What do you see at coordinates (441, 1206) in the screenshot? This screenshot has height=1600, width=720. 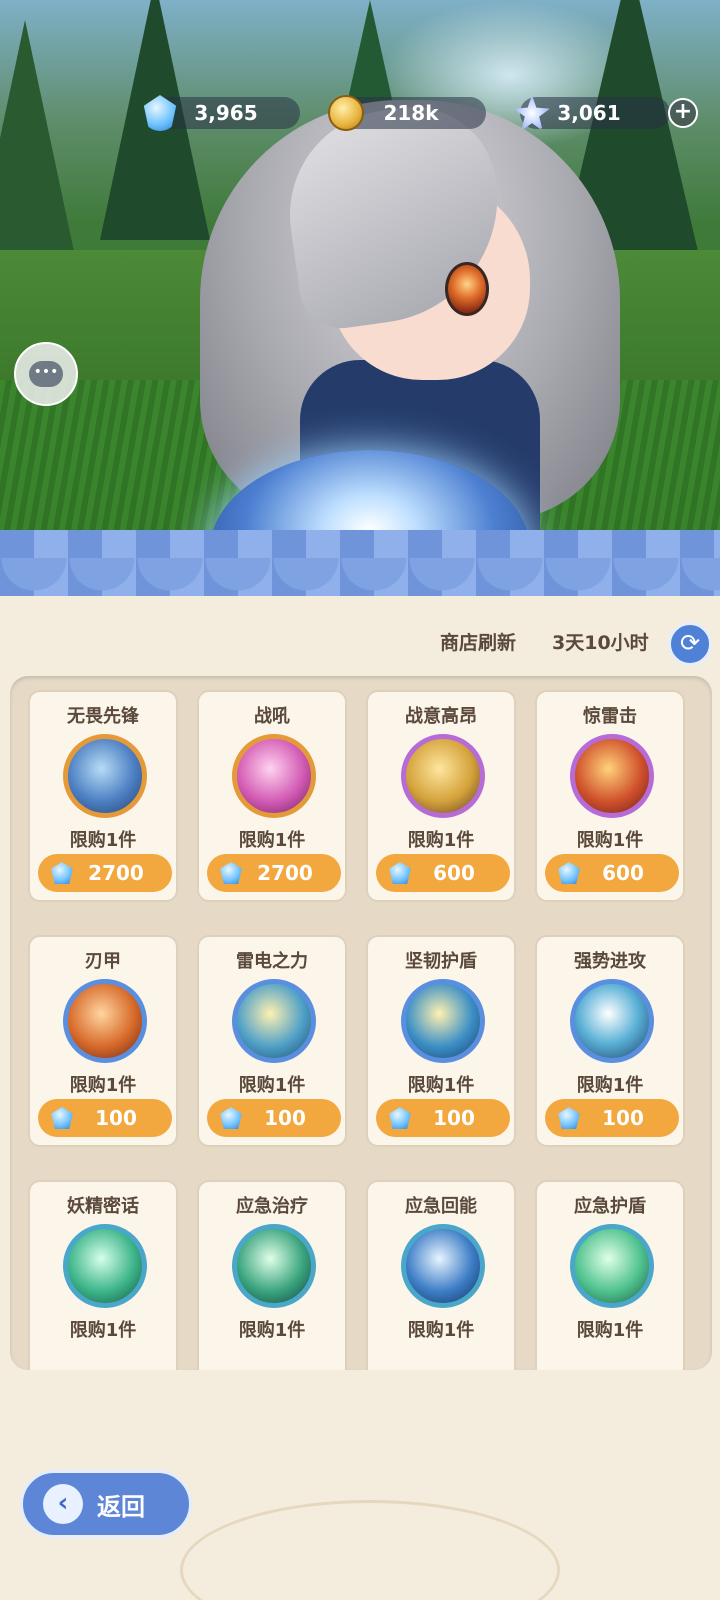 I see `item-name: 应急回能` at bounding box center [441, 1206].